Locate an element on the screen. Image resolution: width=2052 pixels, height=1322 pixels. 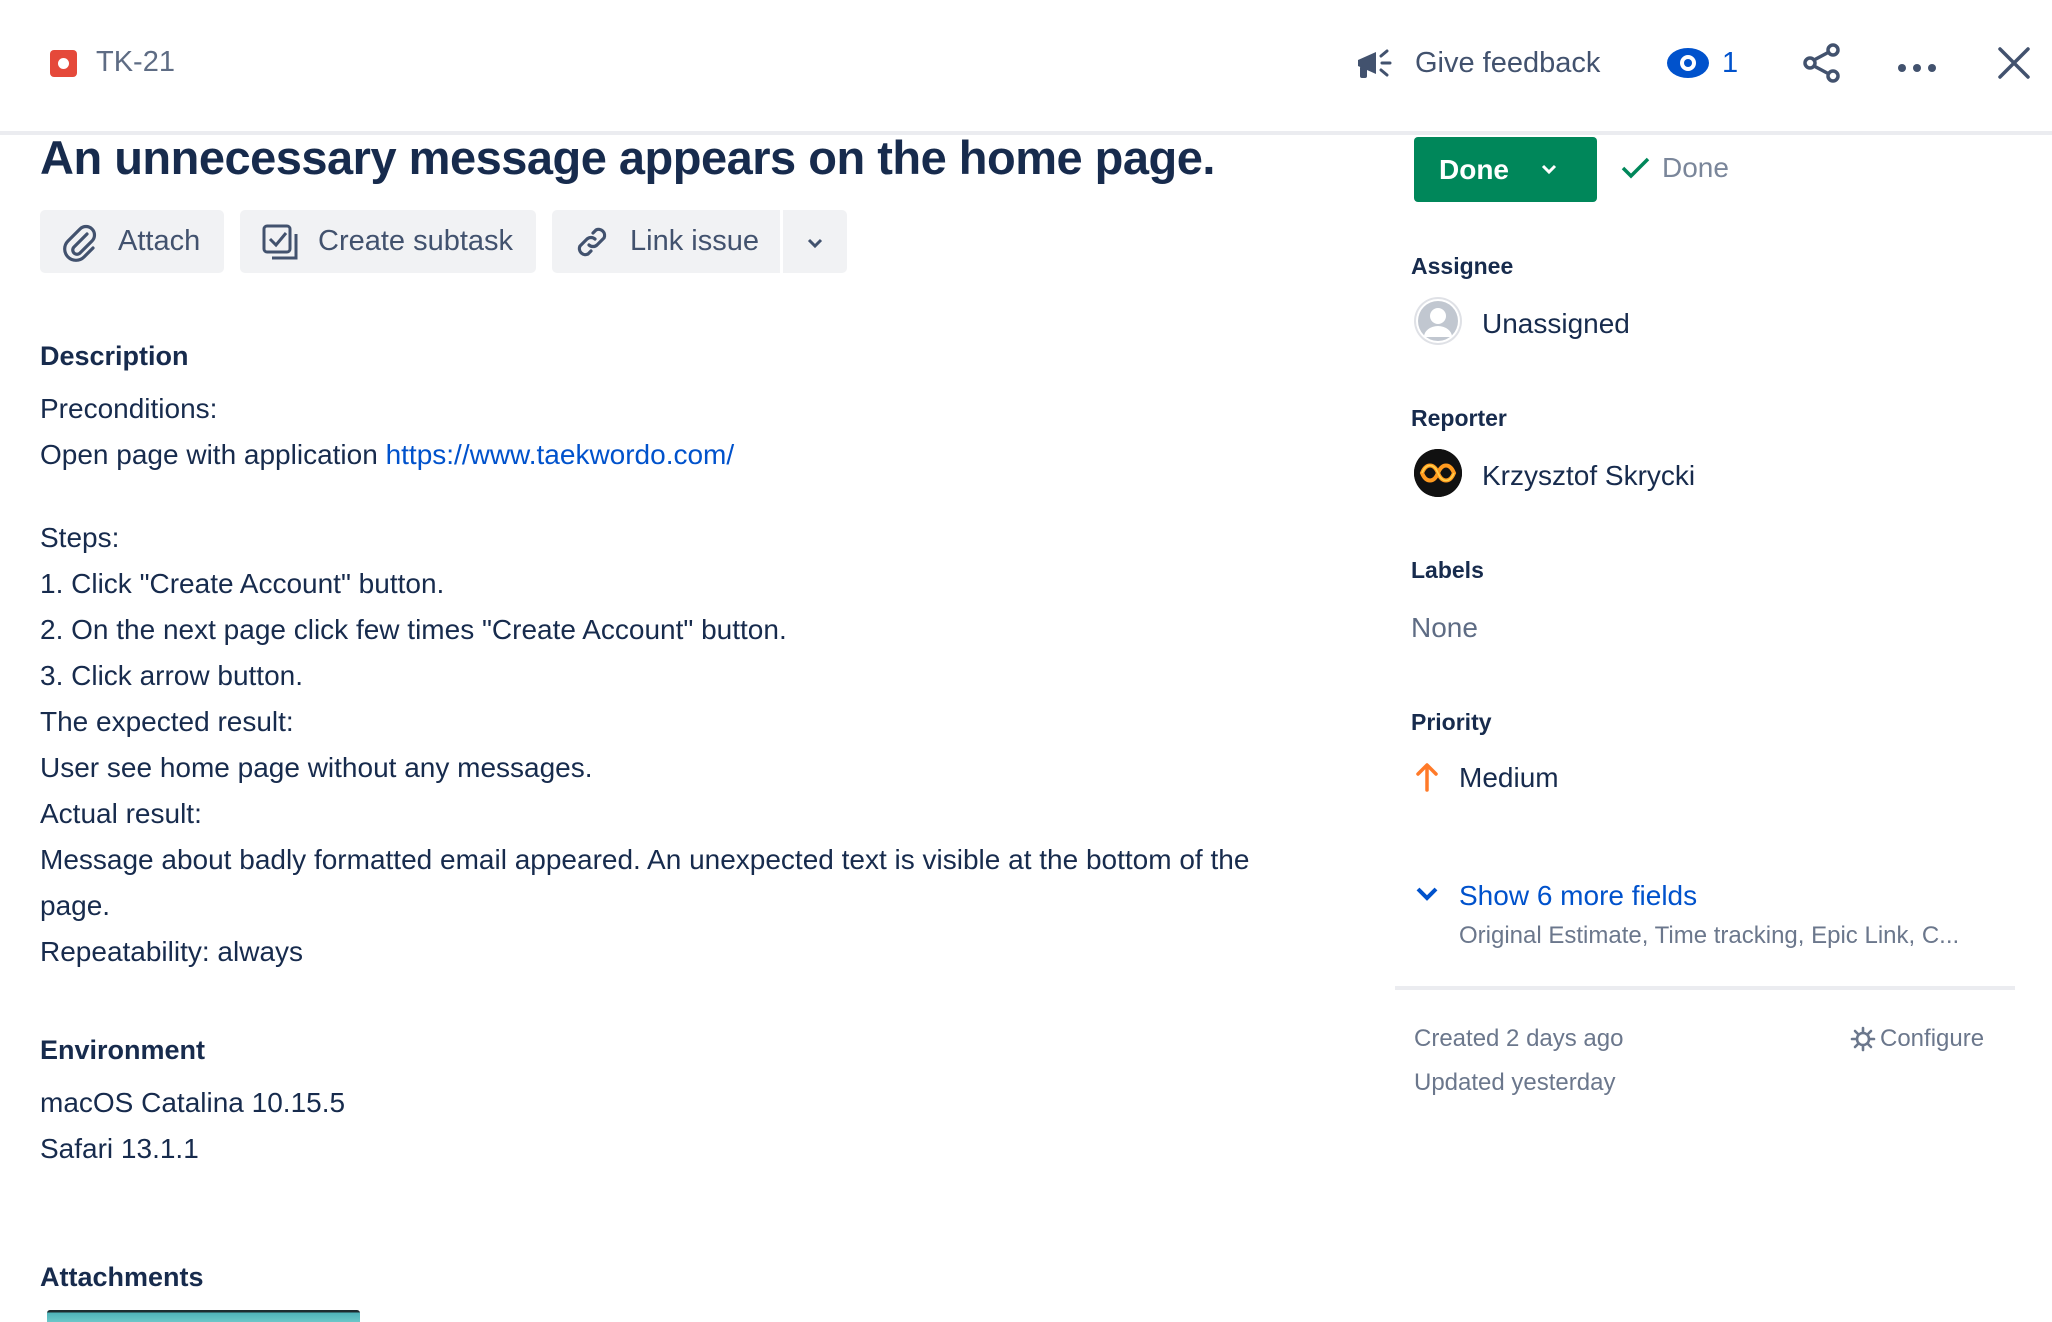
environment-line: Safari 13.1.1 is located at coordinates (119, 1148).